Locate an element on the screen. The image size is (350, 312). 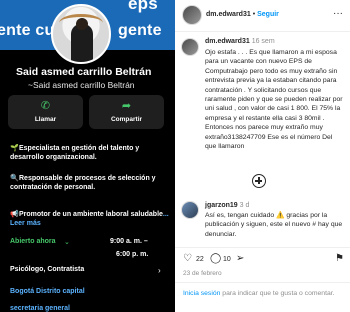
post-date: 23 de febrero is located at coordinates (202, 273).